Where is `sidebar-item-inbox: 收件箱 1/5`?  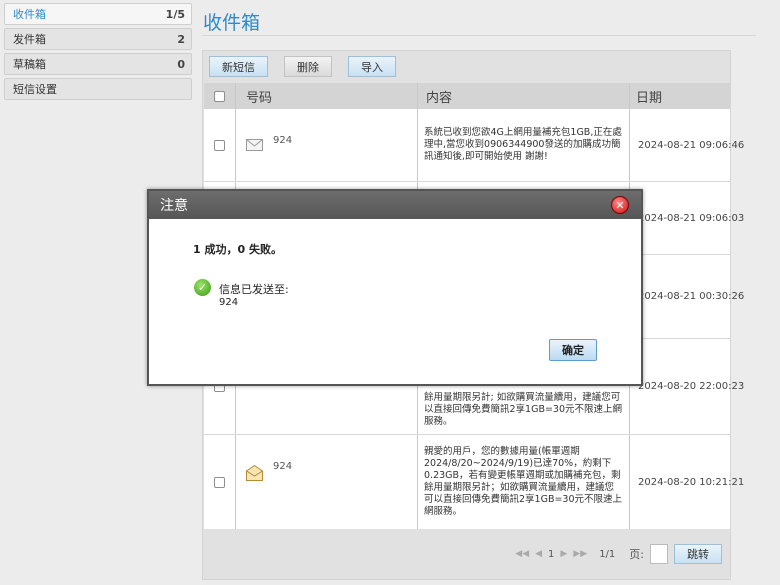 sidebar-item-inbox: 收件箱 1/5 is located at coordinates (98, 14).